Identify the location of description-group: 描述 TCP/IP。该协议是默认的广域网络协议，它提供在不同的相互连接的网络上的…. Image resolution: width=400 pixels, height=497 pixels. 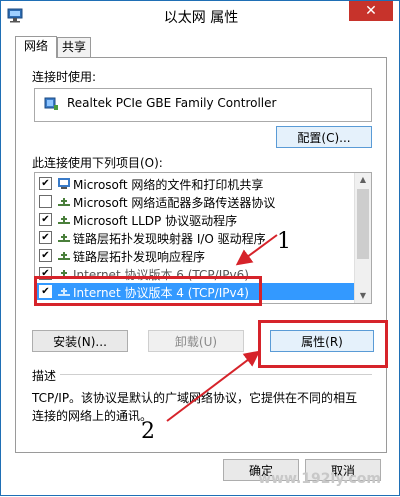
(202, 404).